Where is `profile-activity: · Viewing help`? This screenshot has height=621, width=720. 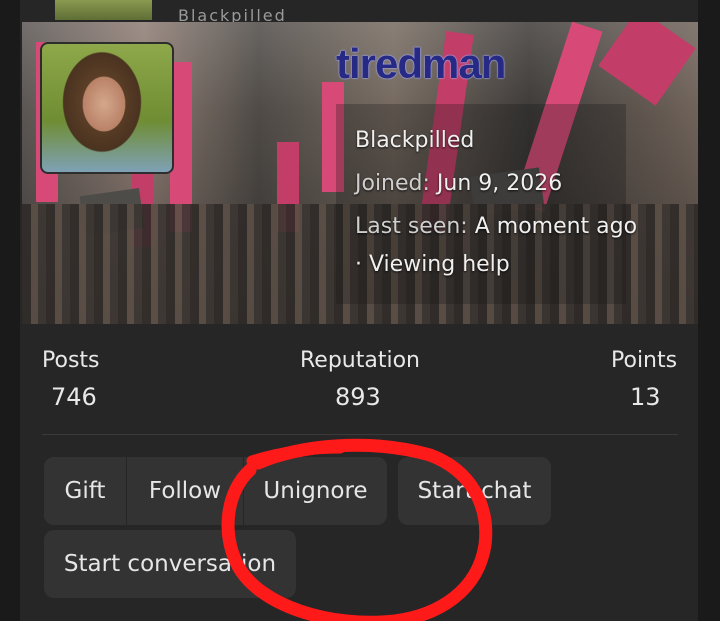
profile-activity: · Viewing help is located at coordinates (432, 264).